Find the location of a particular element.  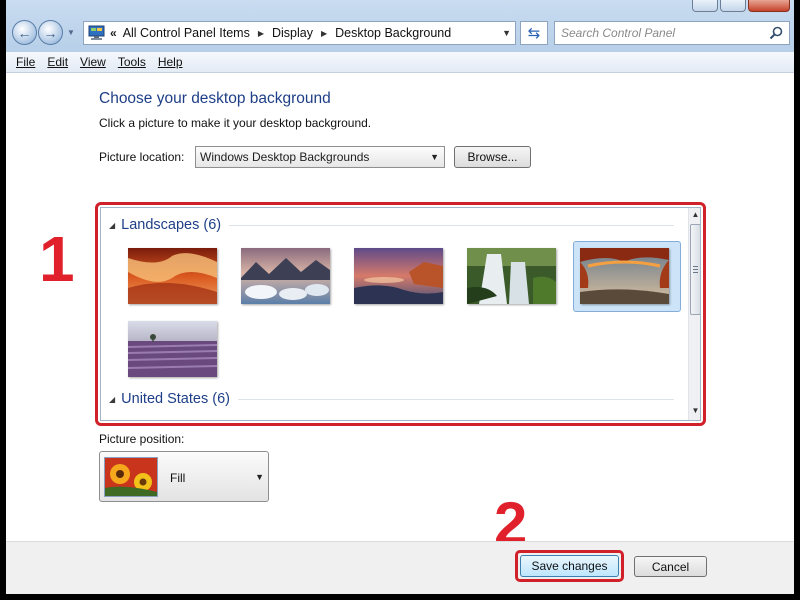

picture-location-select: Windows Desktop Backgrounds ▼ is located at coordinates (320, 157).